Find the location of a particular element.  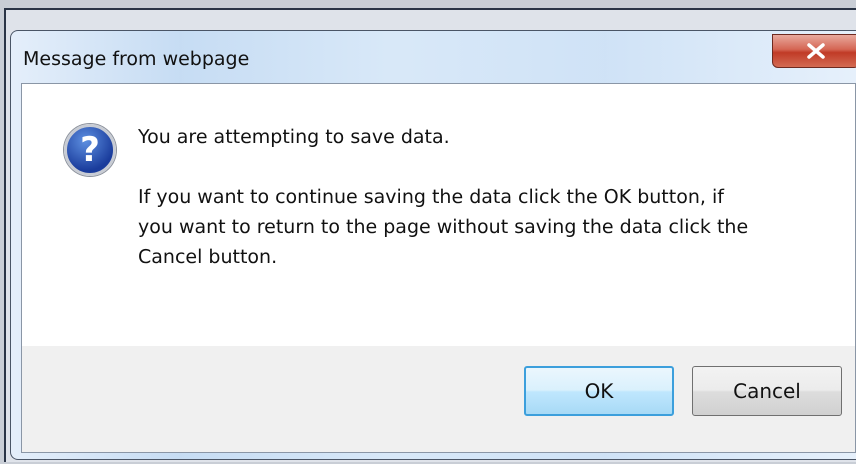

close-button is located at coordinates (814, 51).